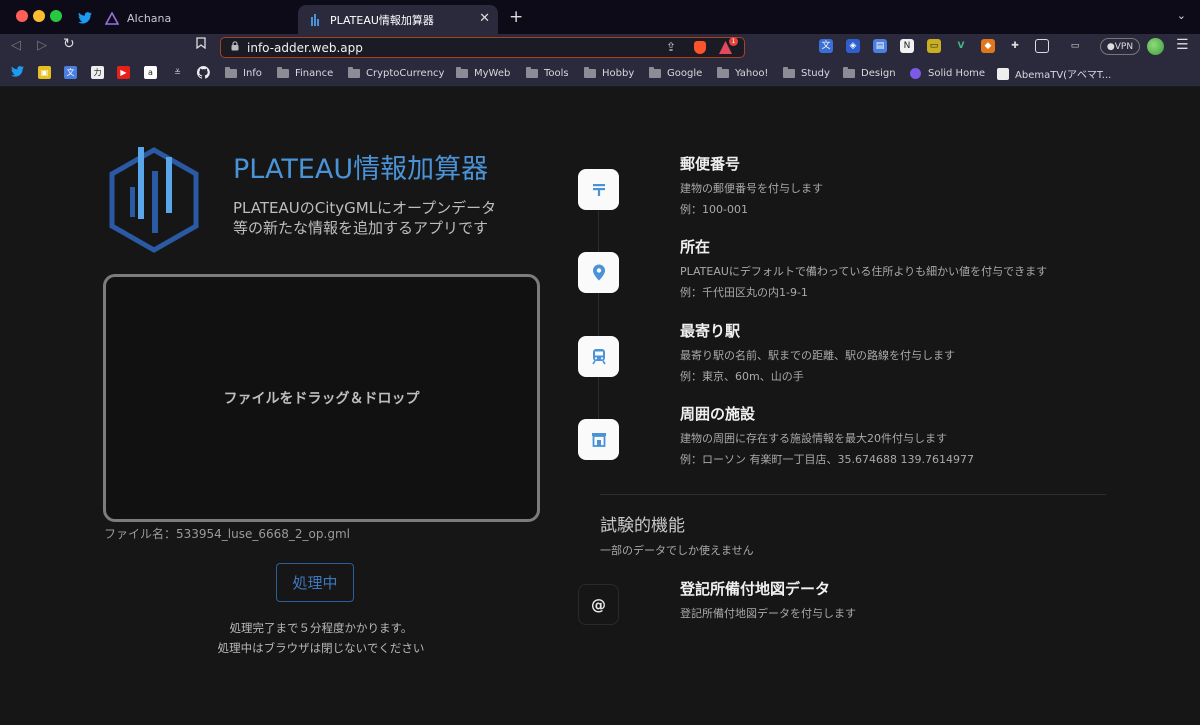 The image size is (1200, 725). I want to click on feature-example: 例：東京、60m、山の手, so click(742, 376).